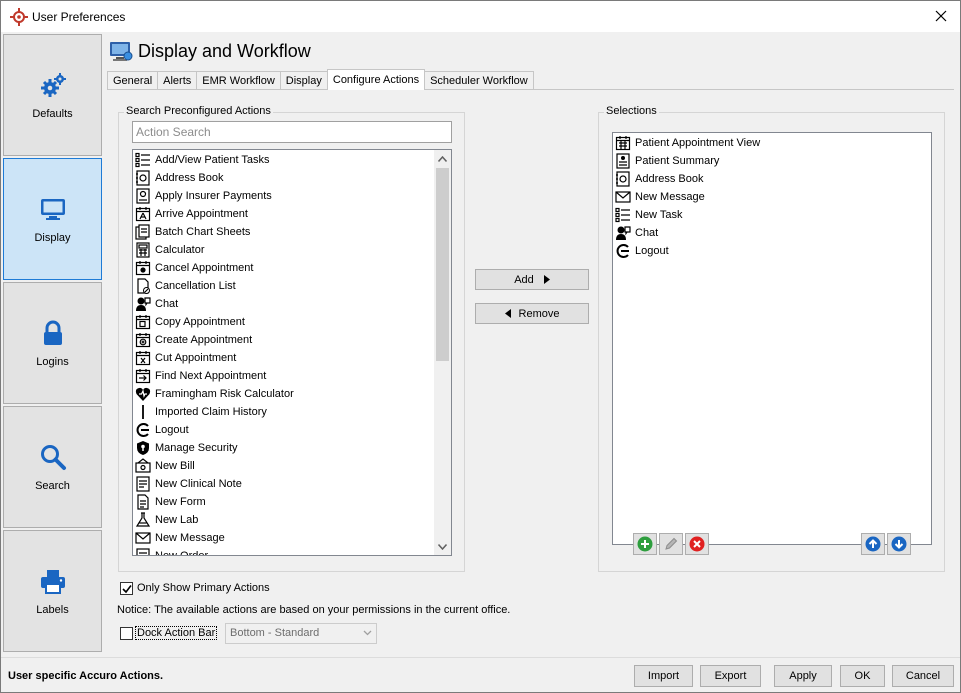 This screenshot has height=693, width=961. What do you see at coordinates (126, 633) in the screenshot?
I see `dock-action-bar-checkbox` at bounding box center [126, 633].